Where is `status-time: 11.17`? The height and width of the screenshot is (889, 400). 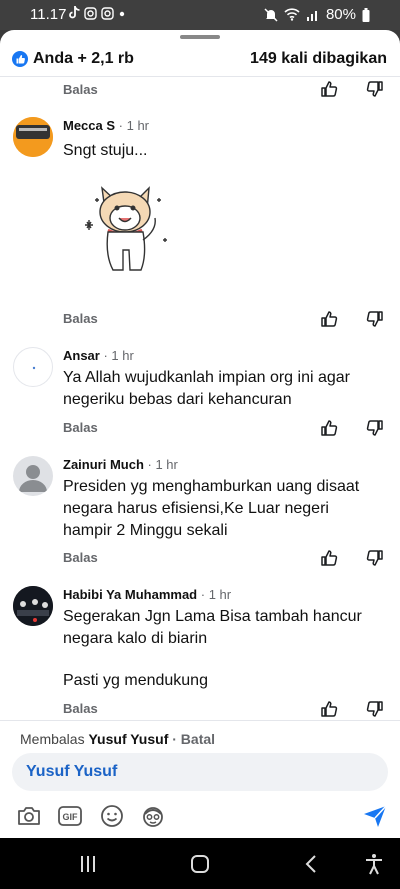
status-time: 11.17 is located at coordinates (48, 14).